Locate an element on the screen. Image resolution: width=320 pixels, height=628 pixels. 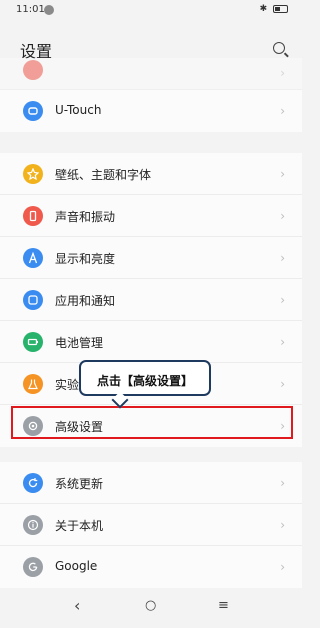
list-item-wallpaper: 壁纸、主题和字体 › is located at coordinates (151, 174).